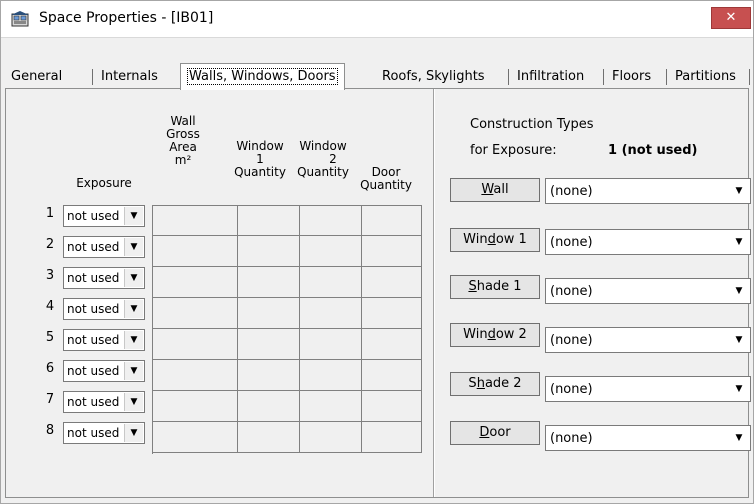 This screenshot has width=754, height=504. Describe the element at coordinates (648, 291) in the screenshot. I see `shade-1-construction-select: (none) ▼` at that location.